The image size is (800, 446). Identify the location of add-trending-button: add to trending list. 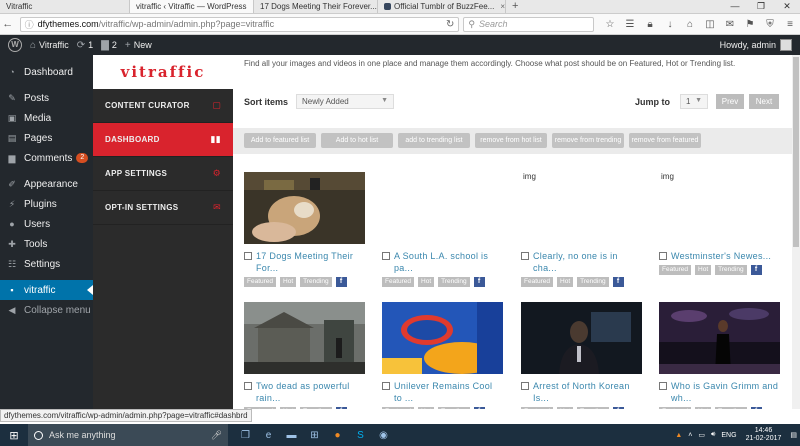
(434, 140).